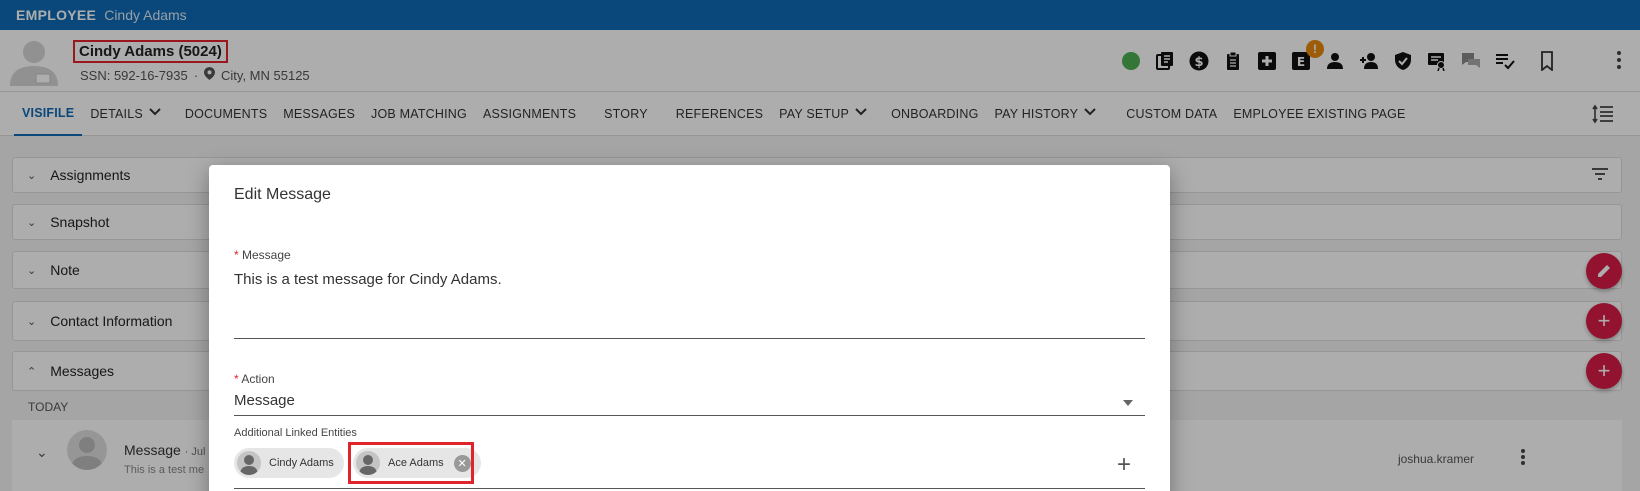 The width and height of the screenshot is (1640, 491). I want to click on linked-entities-label: Additional Linked Entities, so click(295, 433).